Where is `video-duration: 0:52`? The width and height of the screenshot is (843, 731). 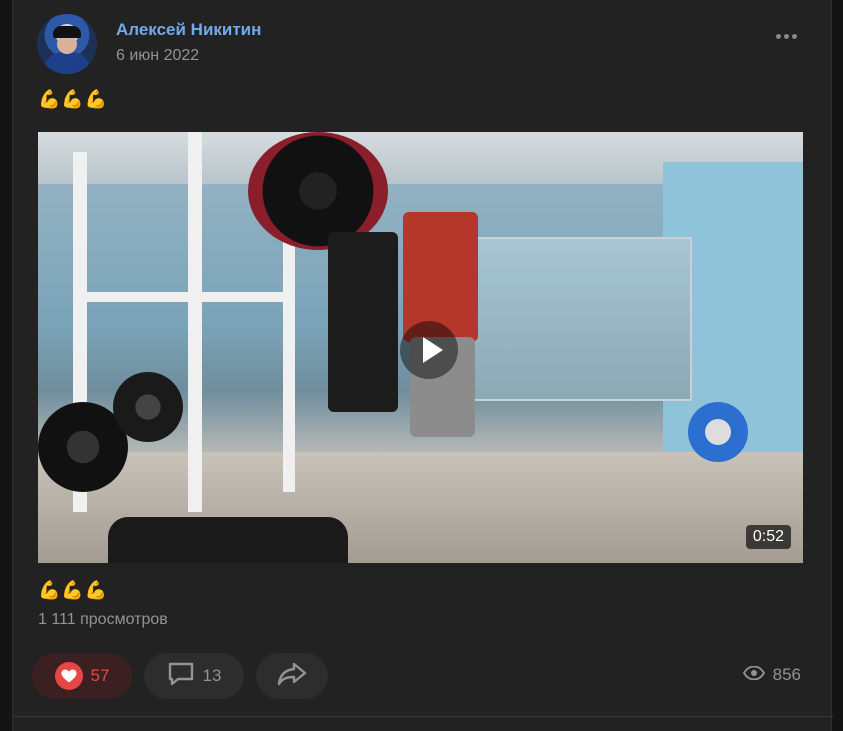
video-duration: 0:52 is located at coordinates (768, 537).